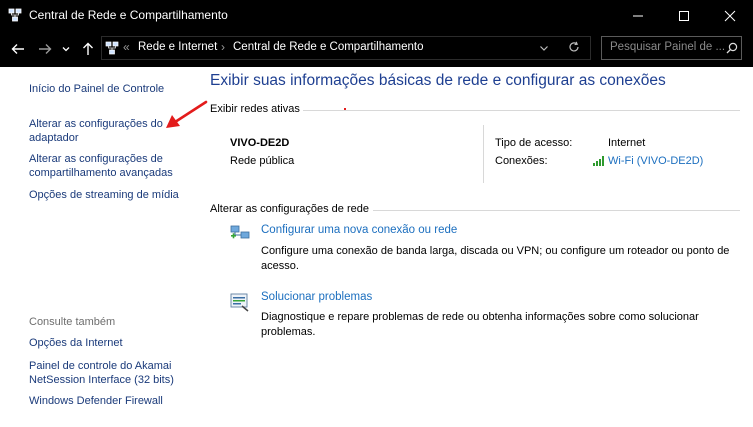 Image resolution: width=753 pixels, height=427 pixels. I want to click on link-line: adaptador, so click(54, 138).